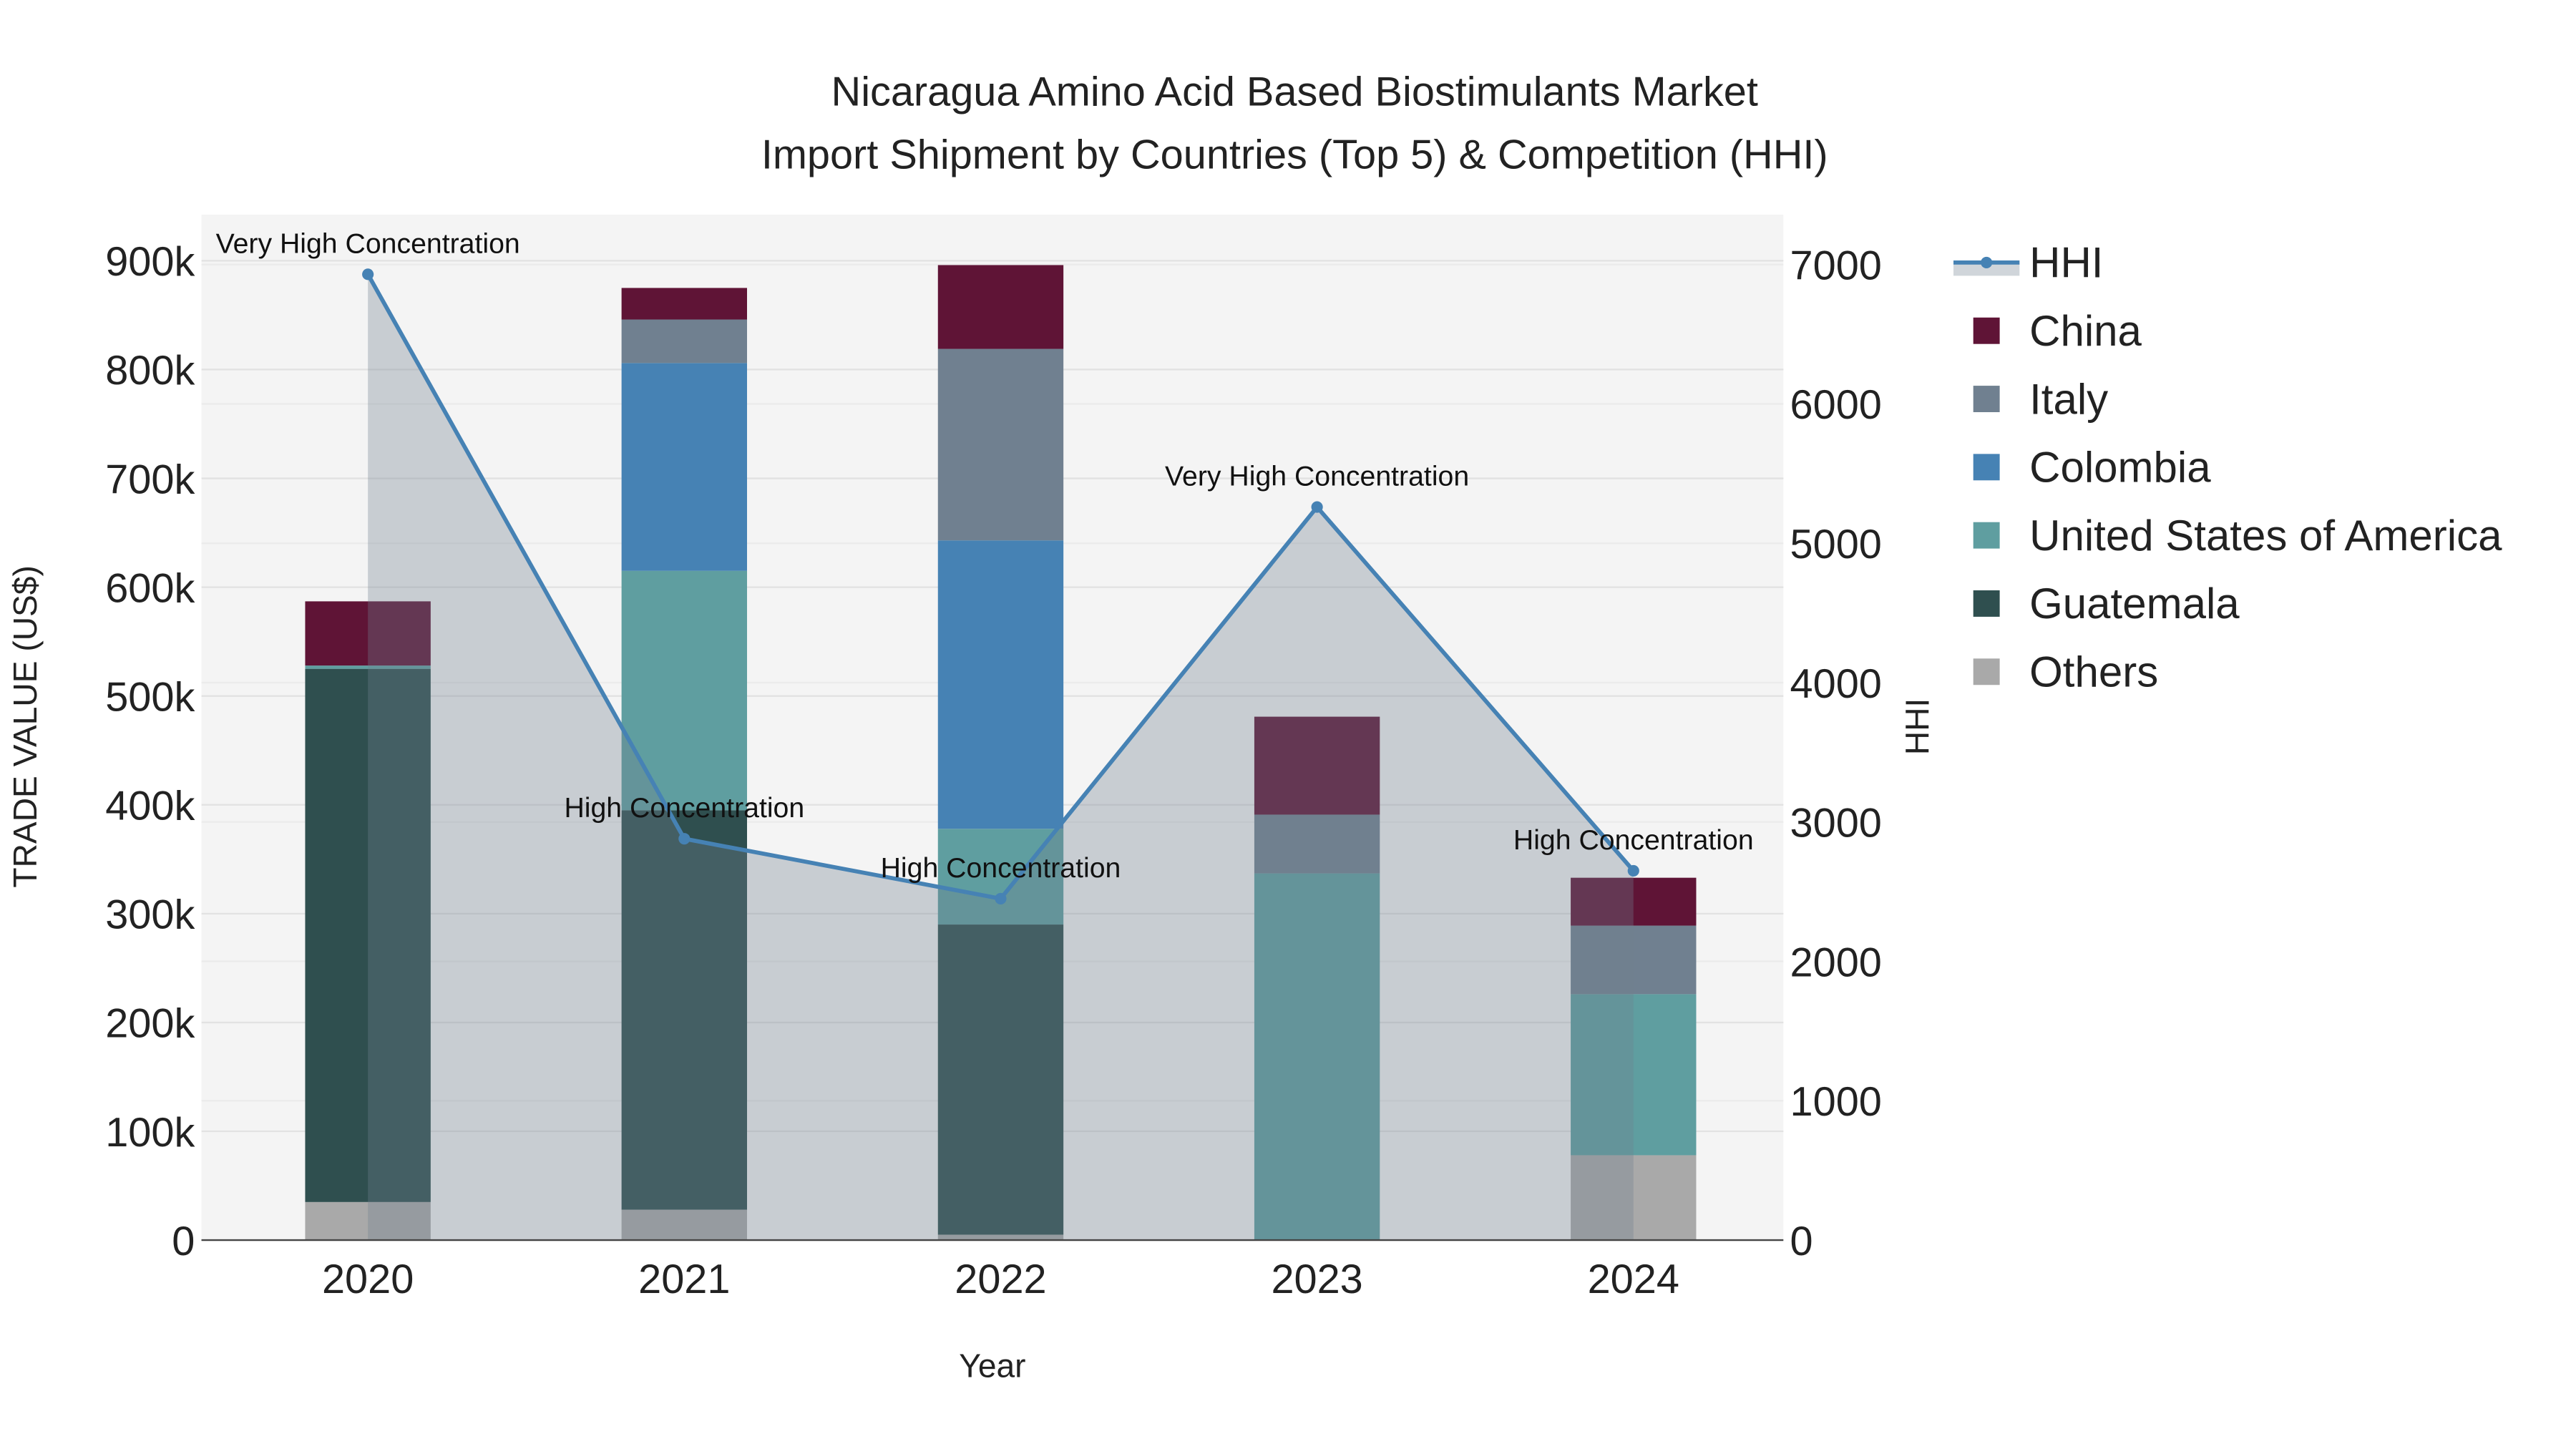 The width and height of the screenshot is (2576, 1449). I want to click on x-tick-label: 2023, so click(1316, 1279).